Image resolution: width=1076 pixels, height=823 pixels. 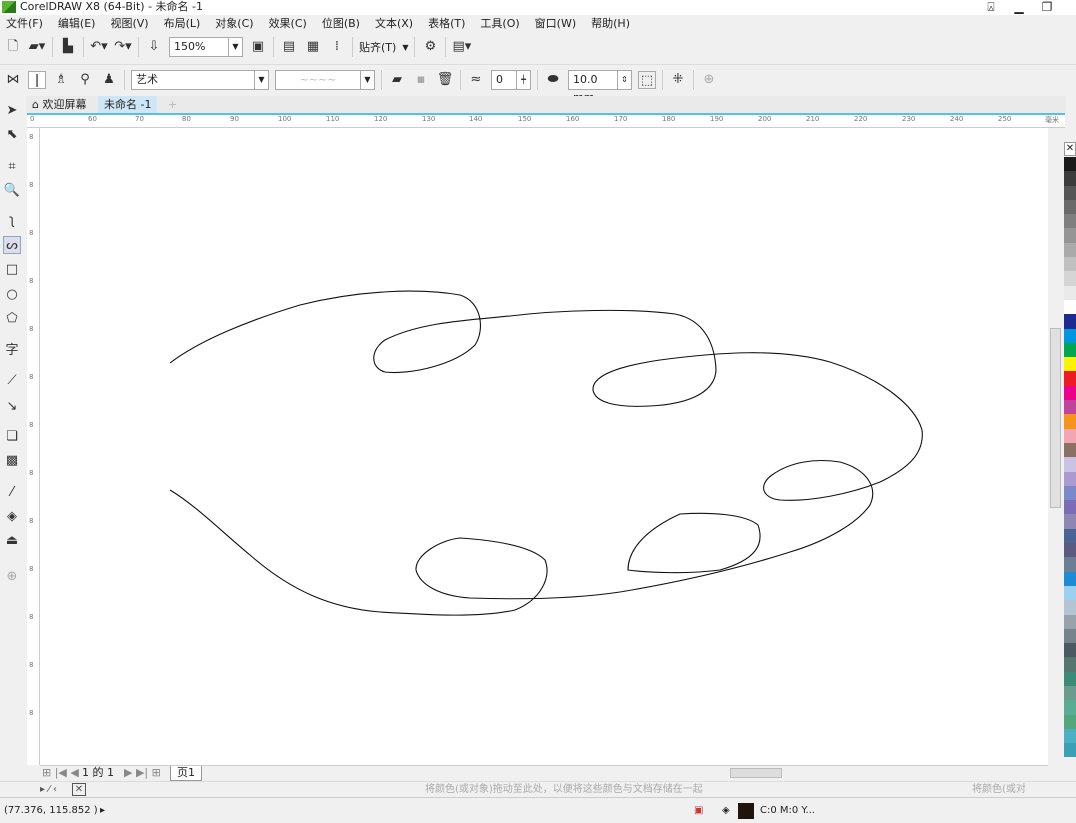 I want to click on menu-edit: 编辑(E), so click(x=77, y=24).